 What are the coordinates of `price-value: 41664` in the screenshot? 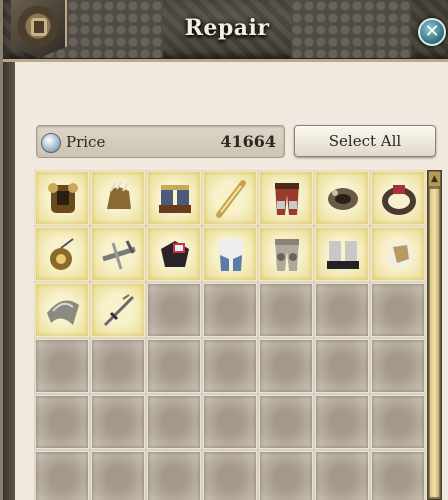 It's located at (248, 141).